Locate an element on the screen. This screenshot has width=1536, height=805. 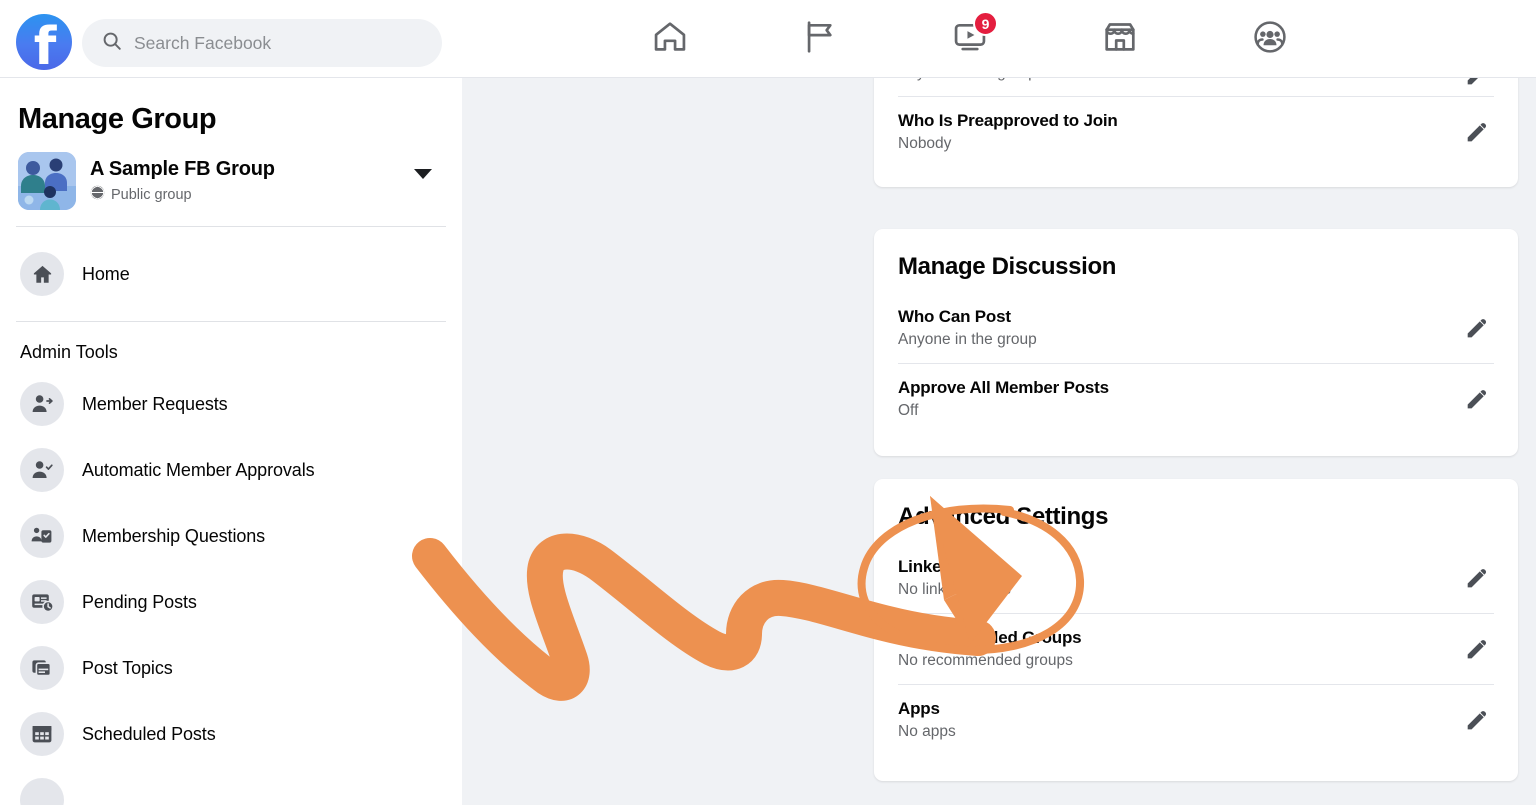
setting-row: Who Is Preapproved to Join Nobody is located at coordinates (1196, 131).